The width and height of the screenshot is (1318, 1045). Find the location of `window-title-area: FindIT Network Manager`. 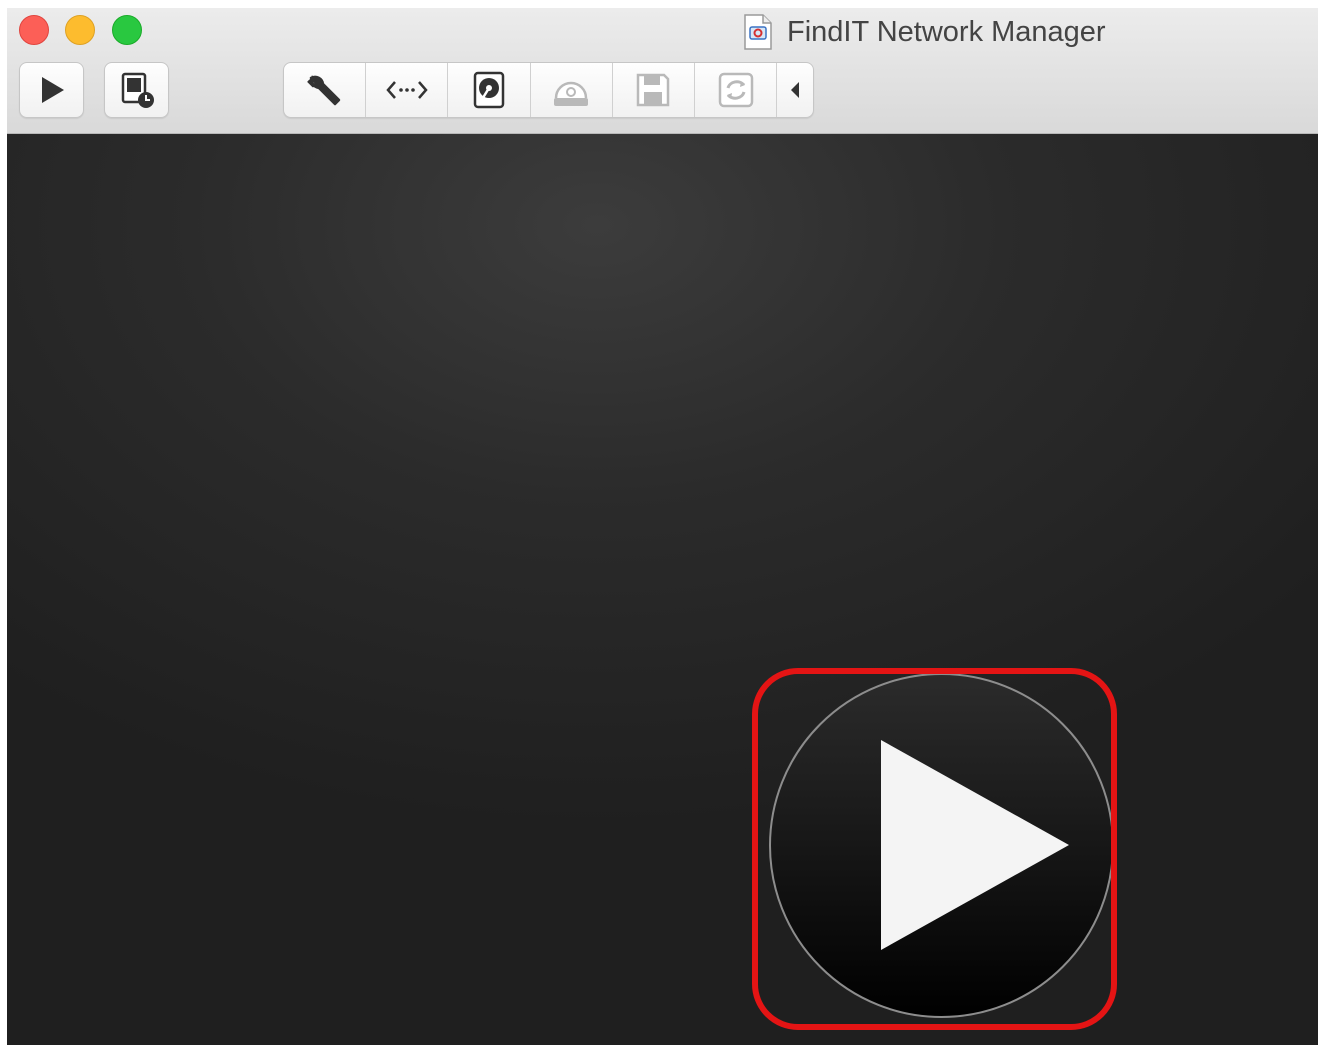

window-title-area: FindIT Network Manager is located at coordinates (924, 32).